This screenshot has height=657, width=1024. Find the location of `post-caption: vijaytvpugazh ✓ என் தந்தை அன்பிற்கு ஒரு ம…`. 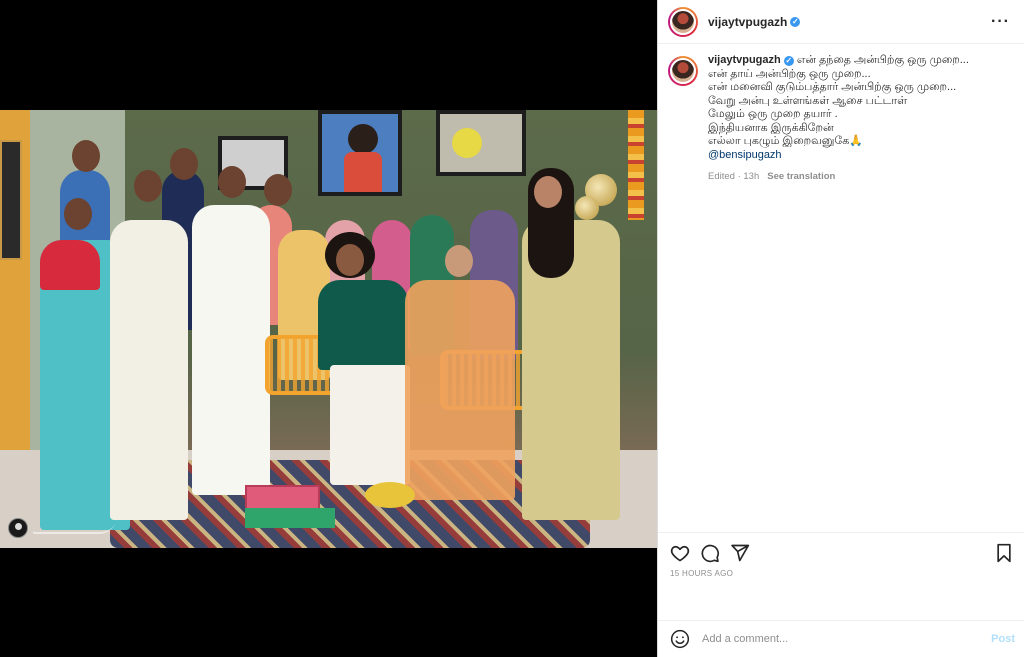

post-caption: vijaytvpugazh ✓ என் தந்தை அன்பிற்கு ஒரு ம… is located at coordinates (841, 114).